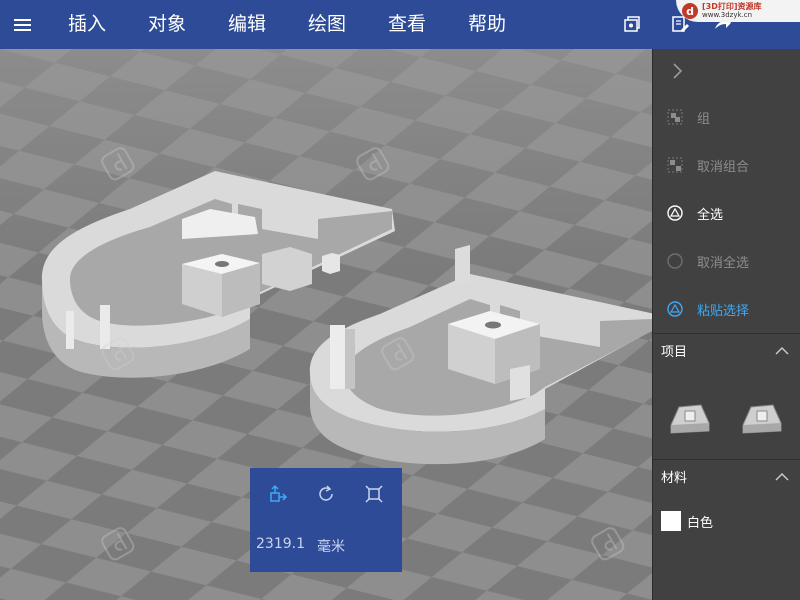 Image resolution: width=800 pixels, height=600 pixels. I want to click on menu-help: 帮助, so click(487, 24).